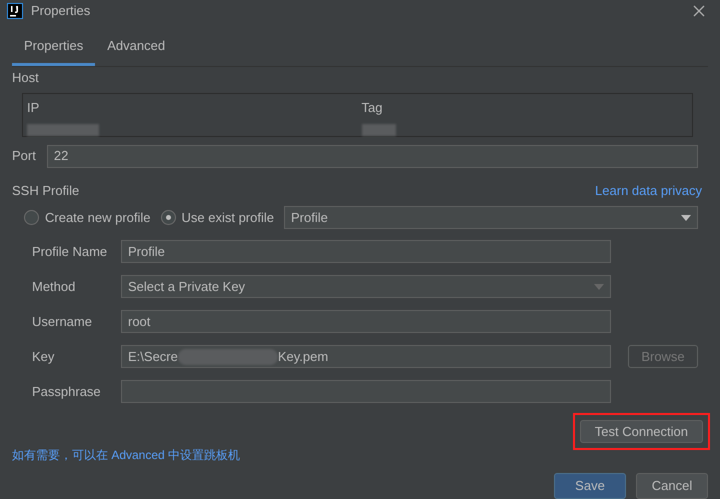 This screenshot has height=499, width=720. Describe the element at coordinates (62, 321) in the screenshot. I see `field-label: Username` at that location.